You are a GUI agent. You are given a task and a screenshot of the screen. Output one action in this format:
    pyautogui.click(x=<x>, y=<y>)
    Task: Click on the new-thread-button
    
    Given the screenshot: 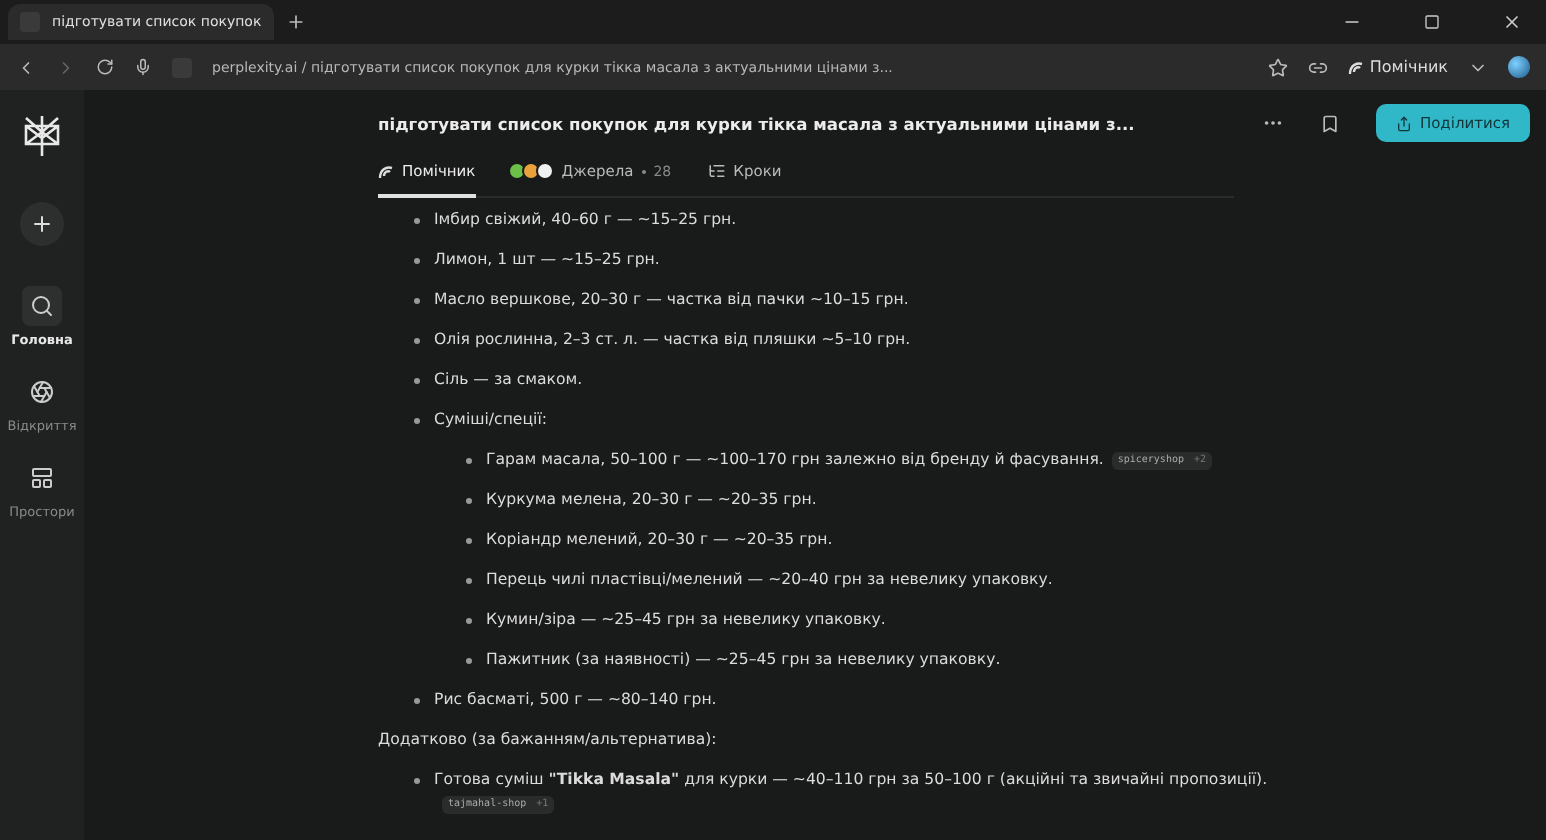 What is the action you would take?
    pyautogui.click(x=42, y=224)
    